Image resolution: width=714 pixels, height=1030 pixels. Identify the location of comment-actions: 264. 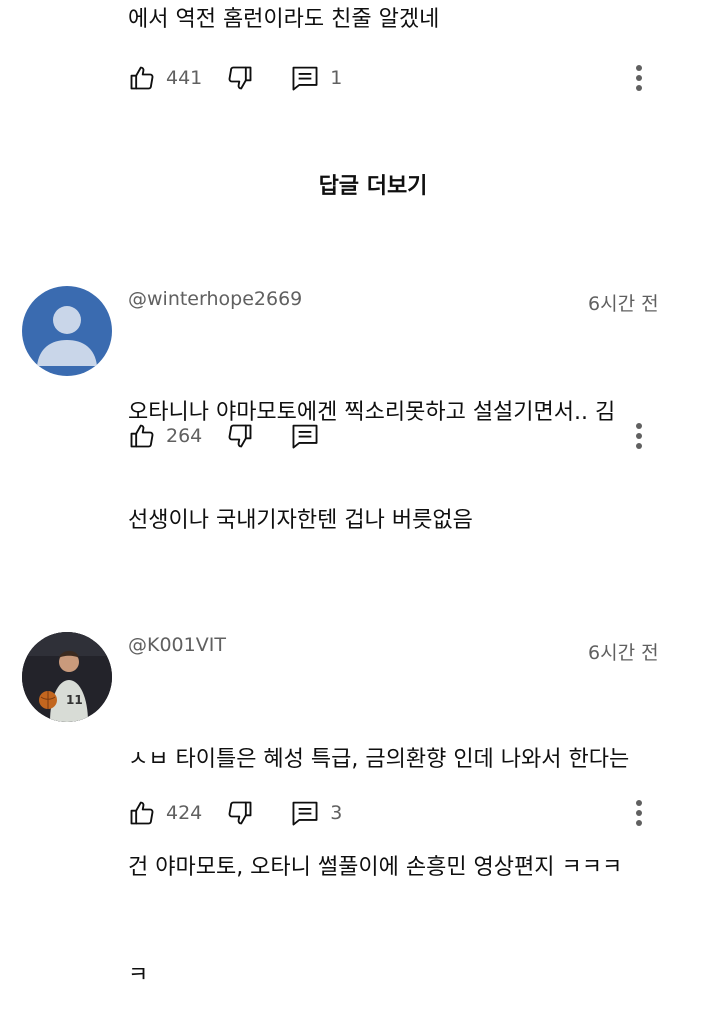
(224, 436).